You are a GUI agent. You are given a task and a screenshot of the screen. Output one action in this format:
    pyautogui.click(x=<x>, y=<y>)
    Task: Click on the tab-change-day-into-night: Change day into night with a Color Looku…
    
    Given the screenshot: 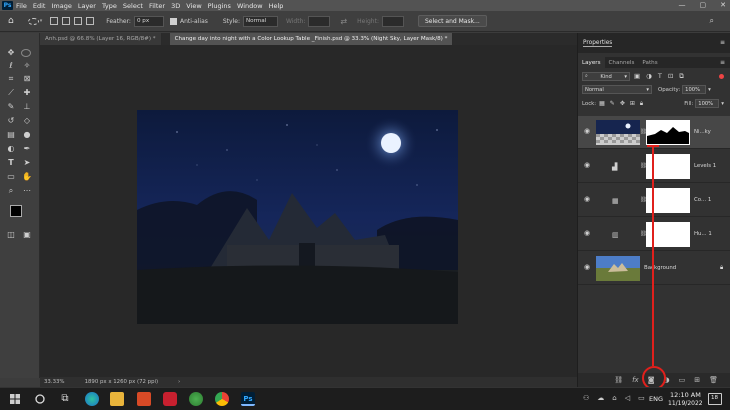 What is the action you would take?
    pyautogui.click(x=311, y=39)
    